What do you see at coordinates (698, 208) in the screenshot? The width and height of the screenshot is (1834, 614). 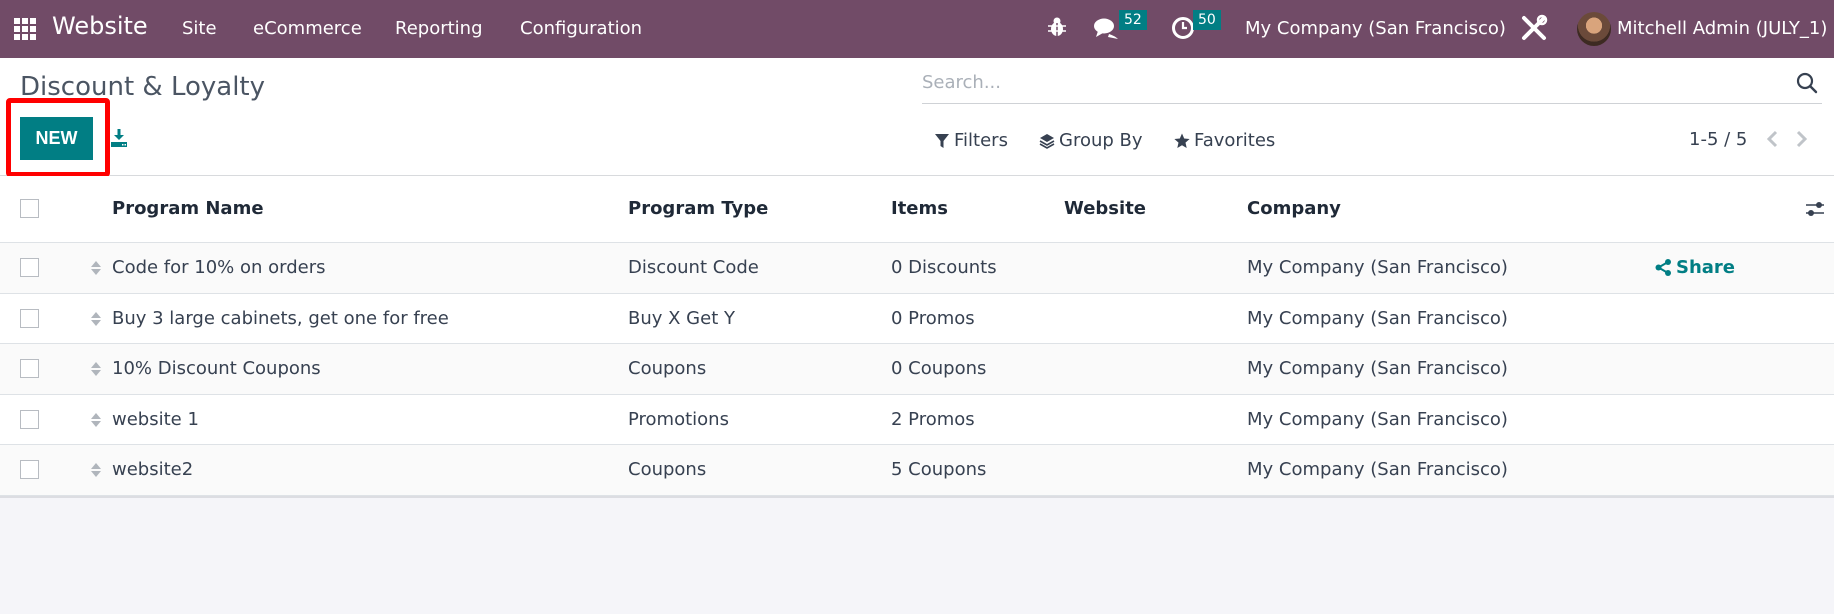 I see `column-header-program-type: Program Type` at bounding box center [698, 208].